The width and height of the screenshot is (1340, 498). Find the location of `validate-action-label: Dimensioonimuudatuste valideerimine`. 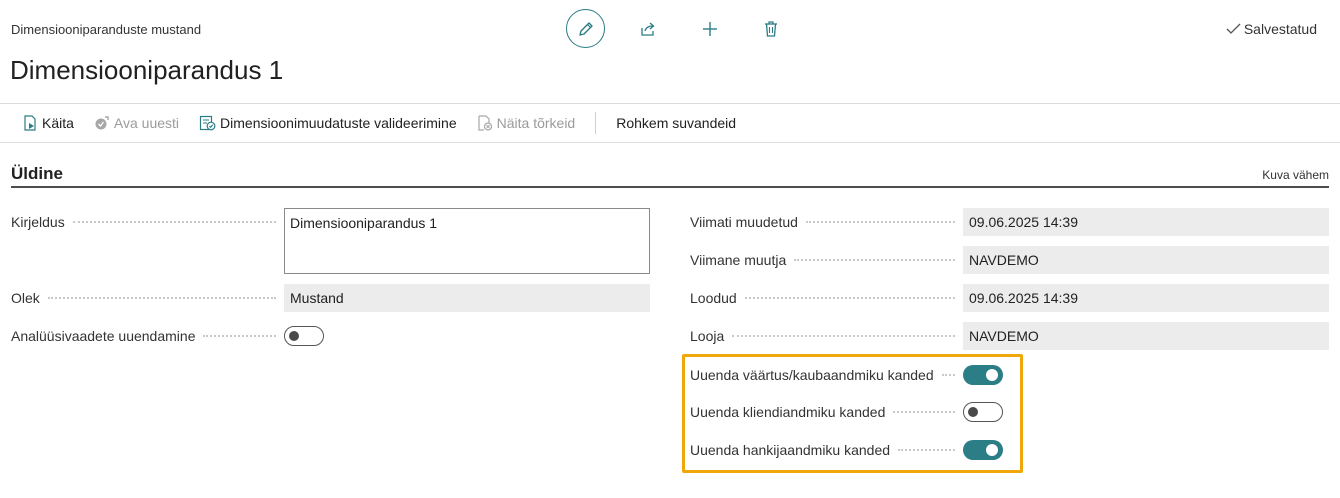

validate-action-label: Dimensioonimuudatuste valideerimine is located at coordinates (338, 123).